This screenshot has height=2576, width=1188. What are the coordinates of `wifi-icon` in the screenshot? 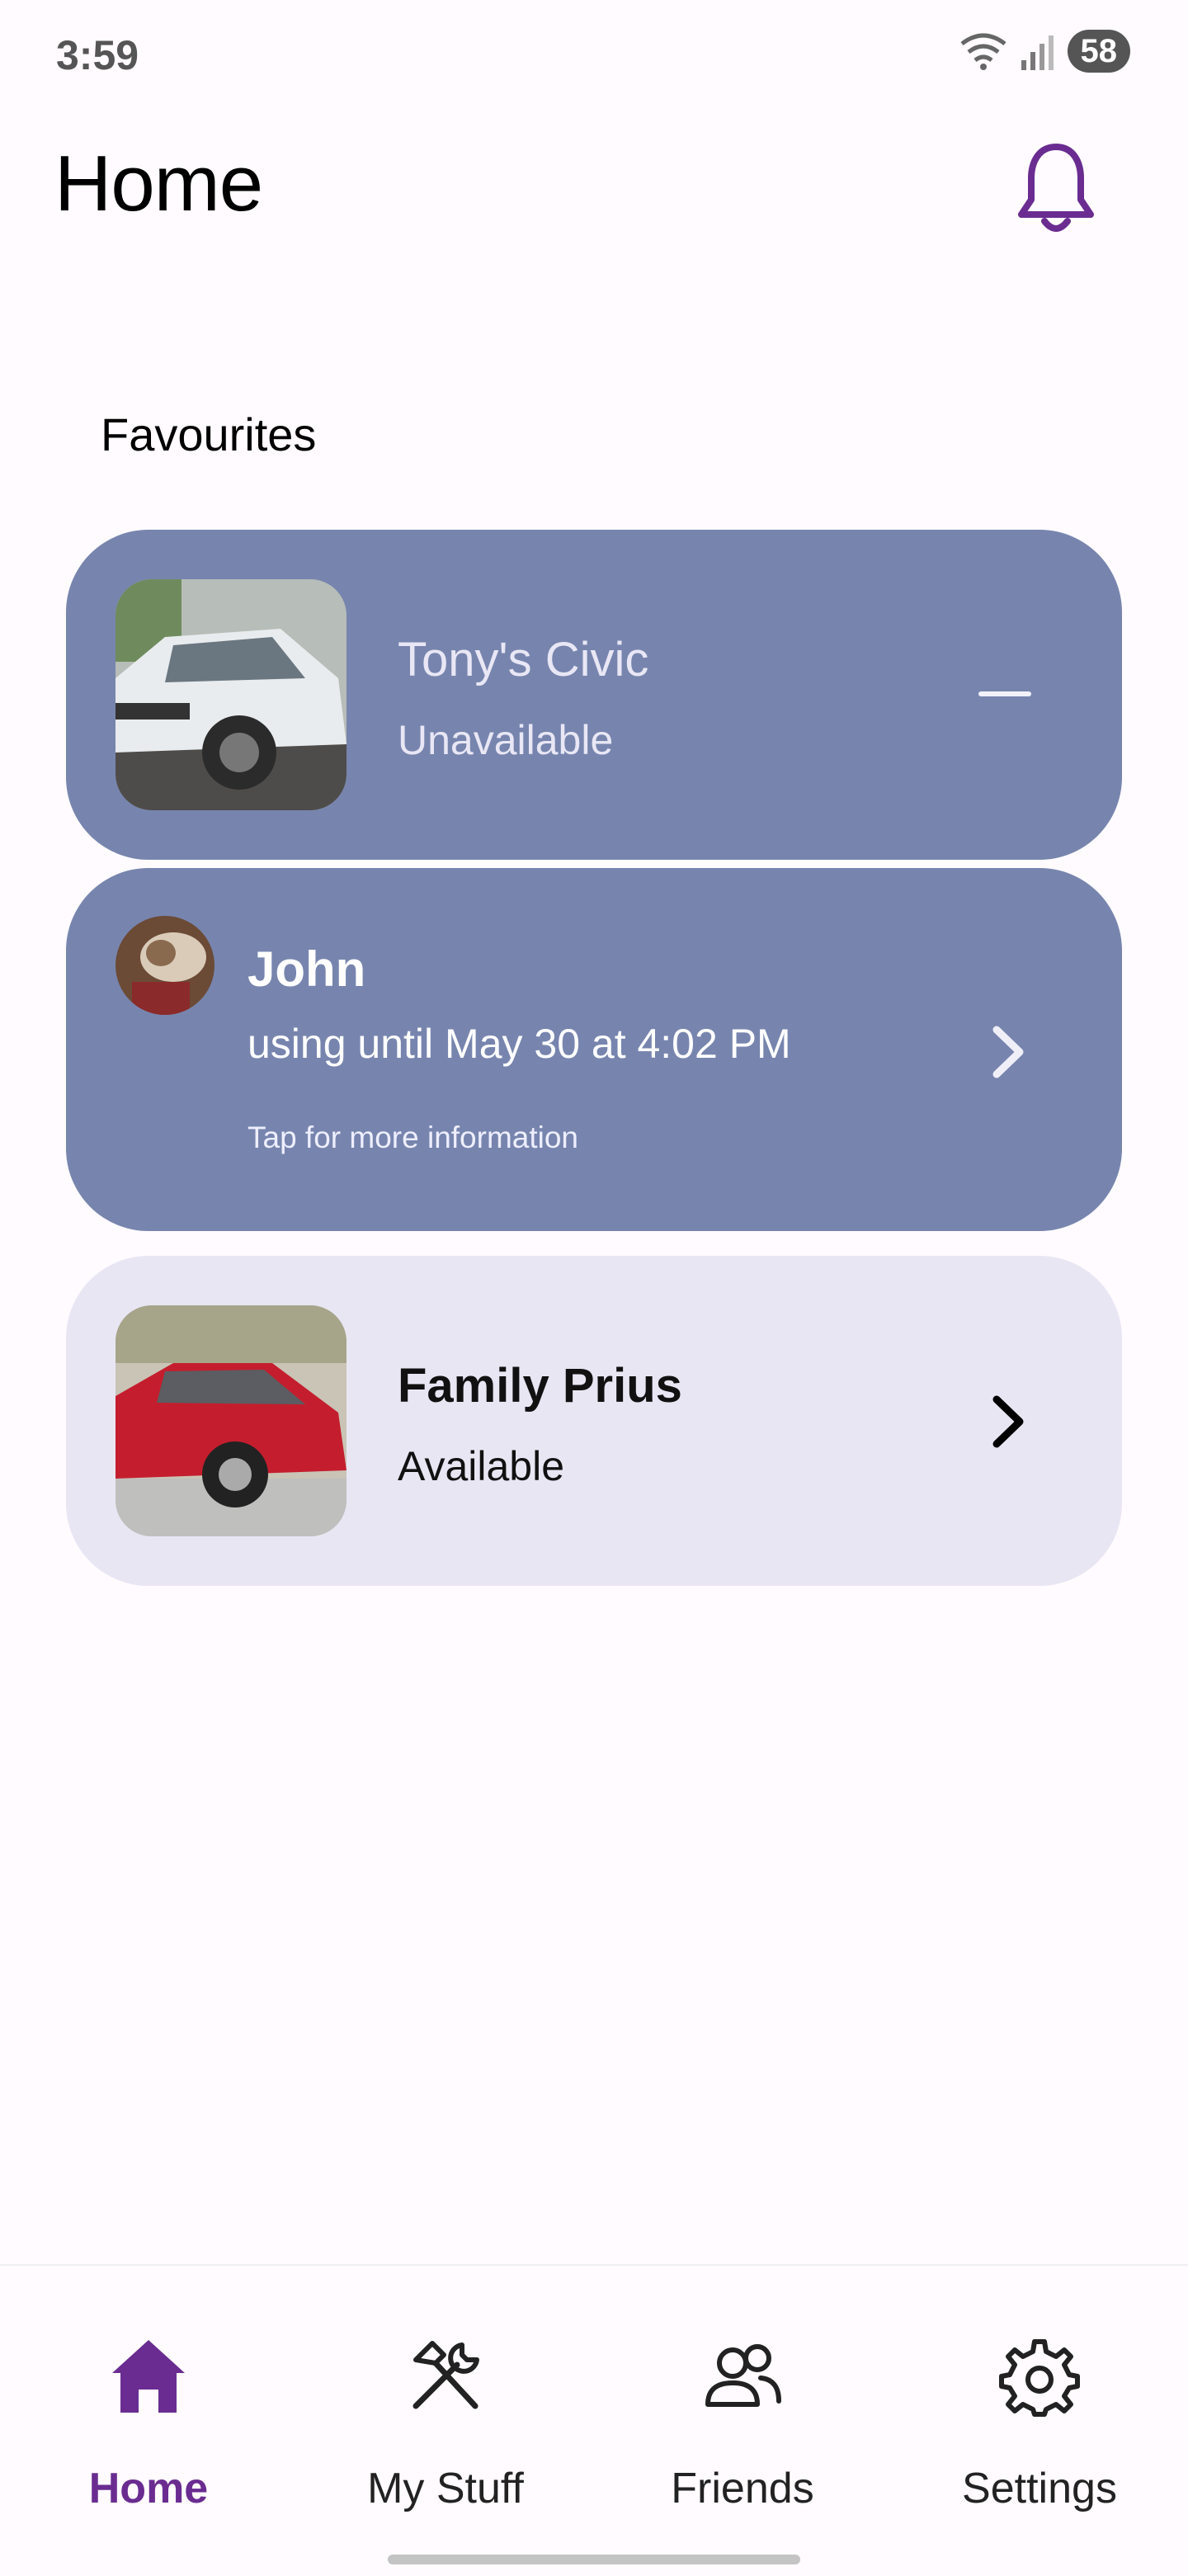 It's located at (982, 51).